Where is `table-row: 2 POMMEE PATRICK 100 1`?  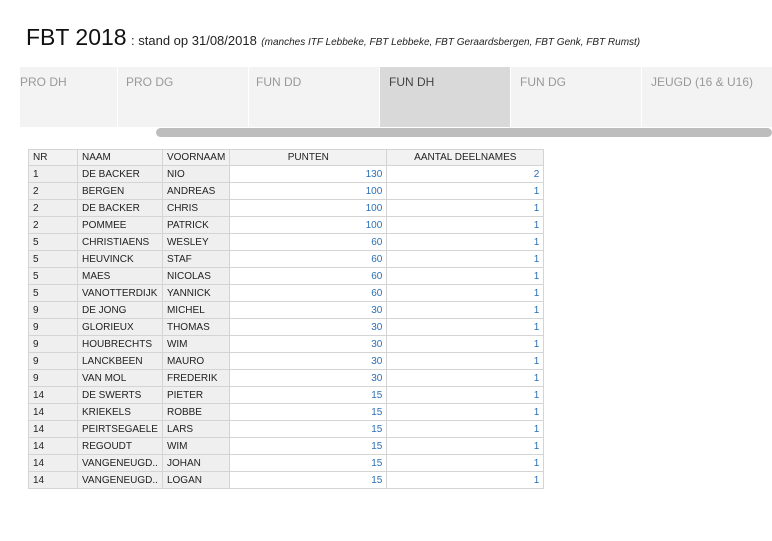
table-row: 2 POMMEE PATRICK 100 1 is located at coordinates (286, 225).